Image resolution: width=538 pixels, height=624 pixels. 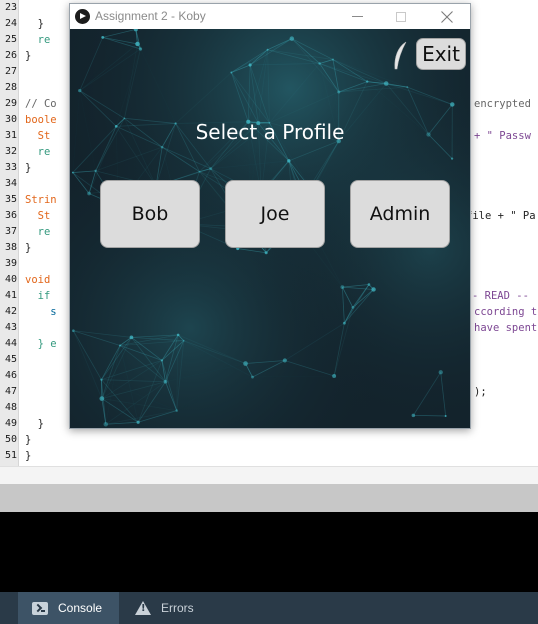 I want to click on line-number: 32, so click(x=10, y=151).